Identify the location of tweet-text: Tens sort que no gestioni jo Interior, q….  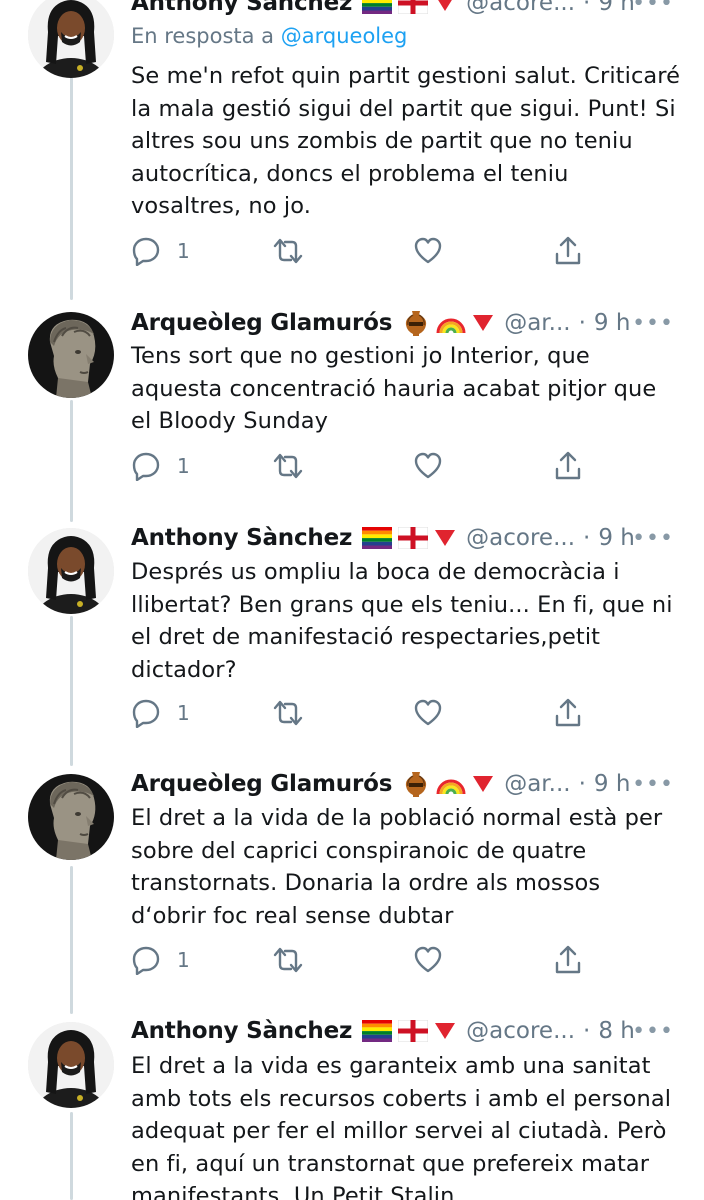
(394, 388).